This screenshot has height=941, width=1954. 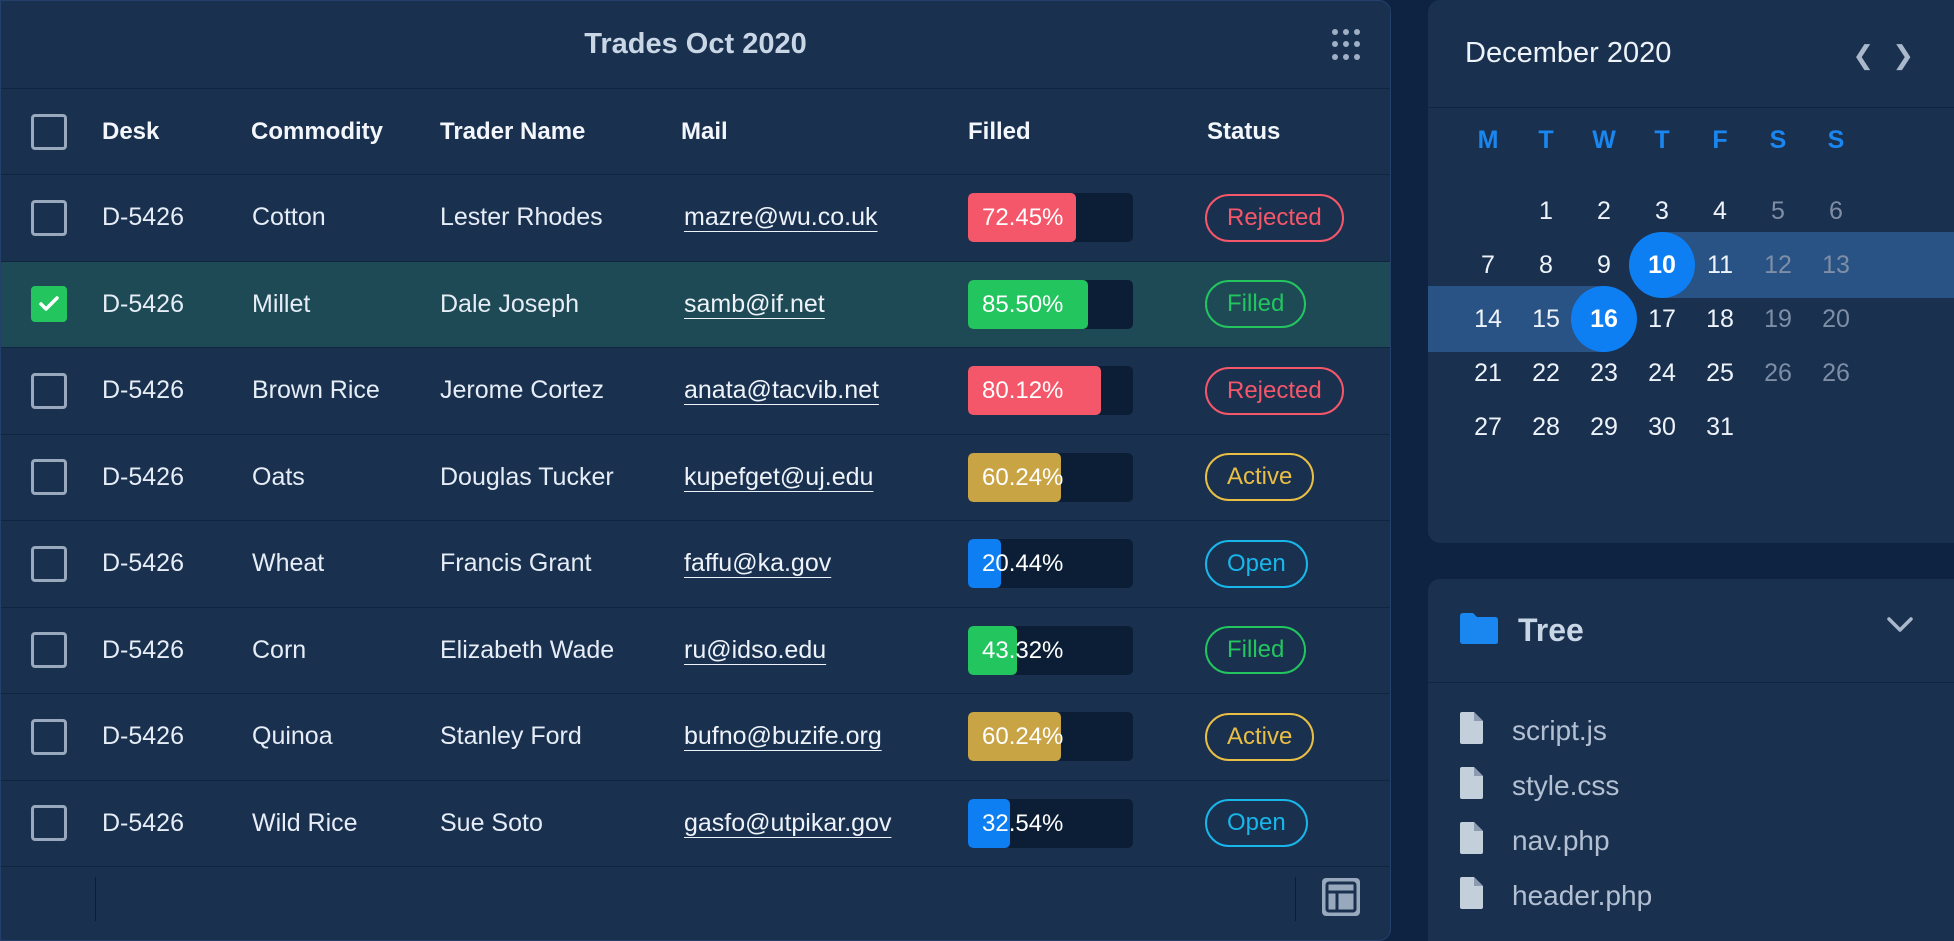 I want to click on mail-link: gasfo@utpikar.gov, so click(x=787, y=823).